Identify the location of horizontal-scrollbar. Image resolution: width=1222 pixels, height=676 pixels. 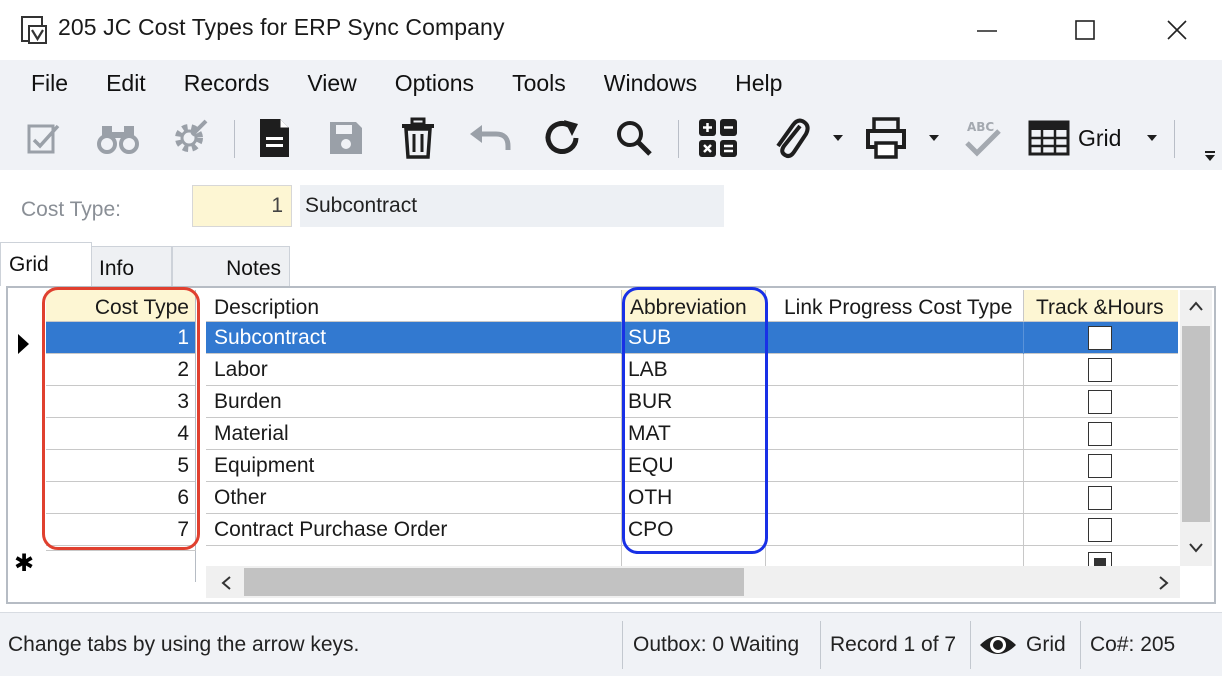
(693, 582).